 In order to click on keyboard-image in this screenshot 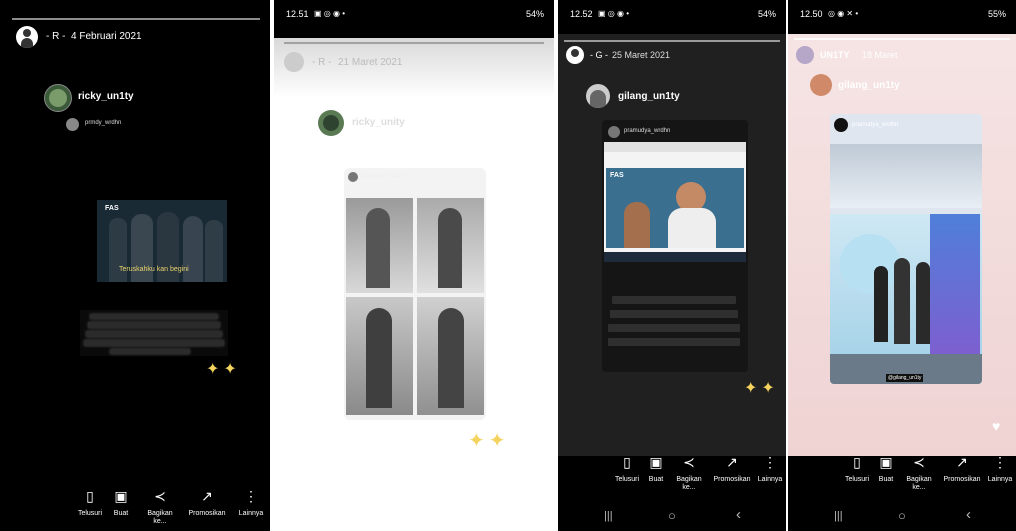, I will do `click(154, 333)`.